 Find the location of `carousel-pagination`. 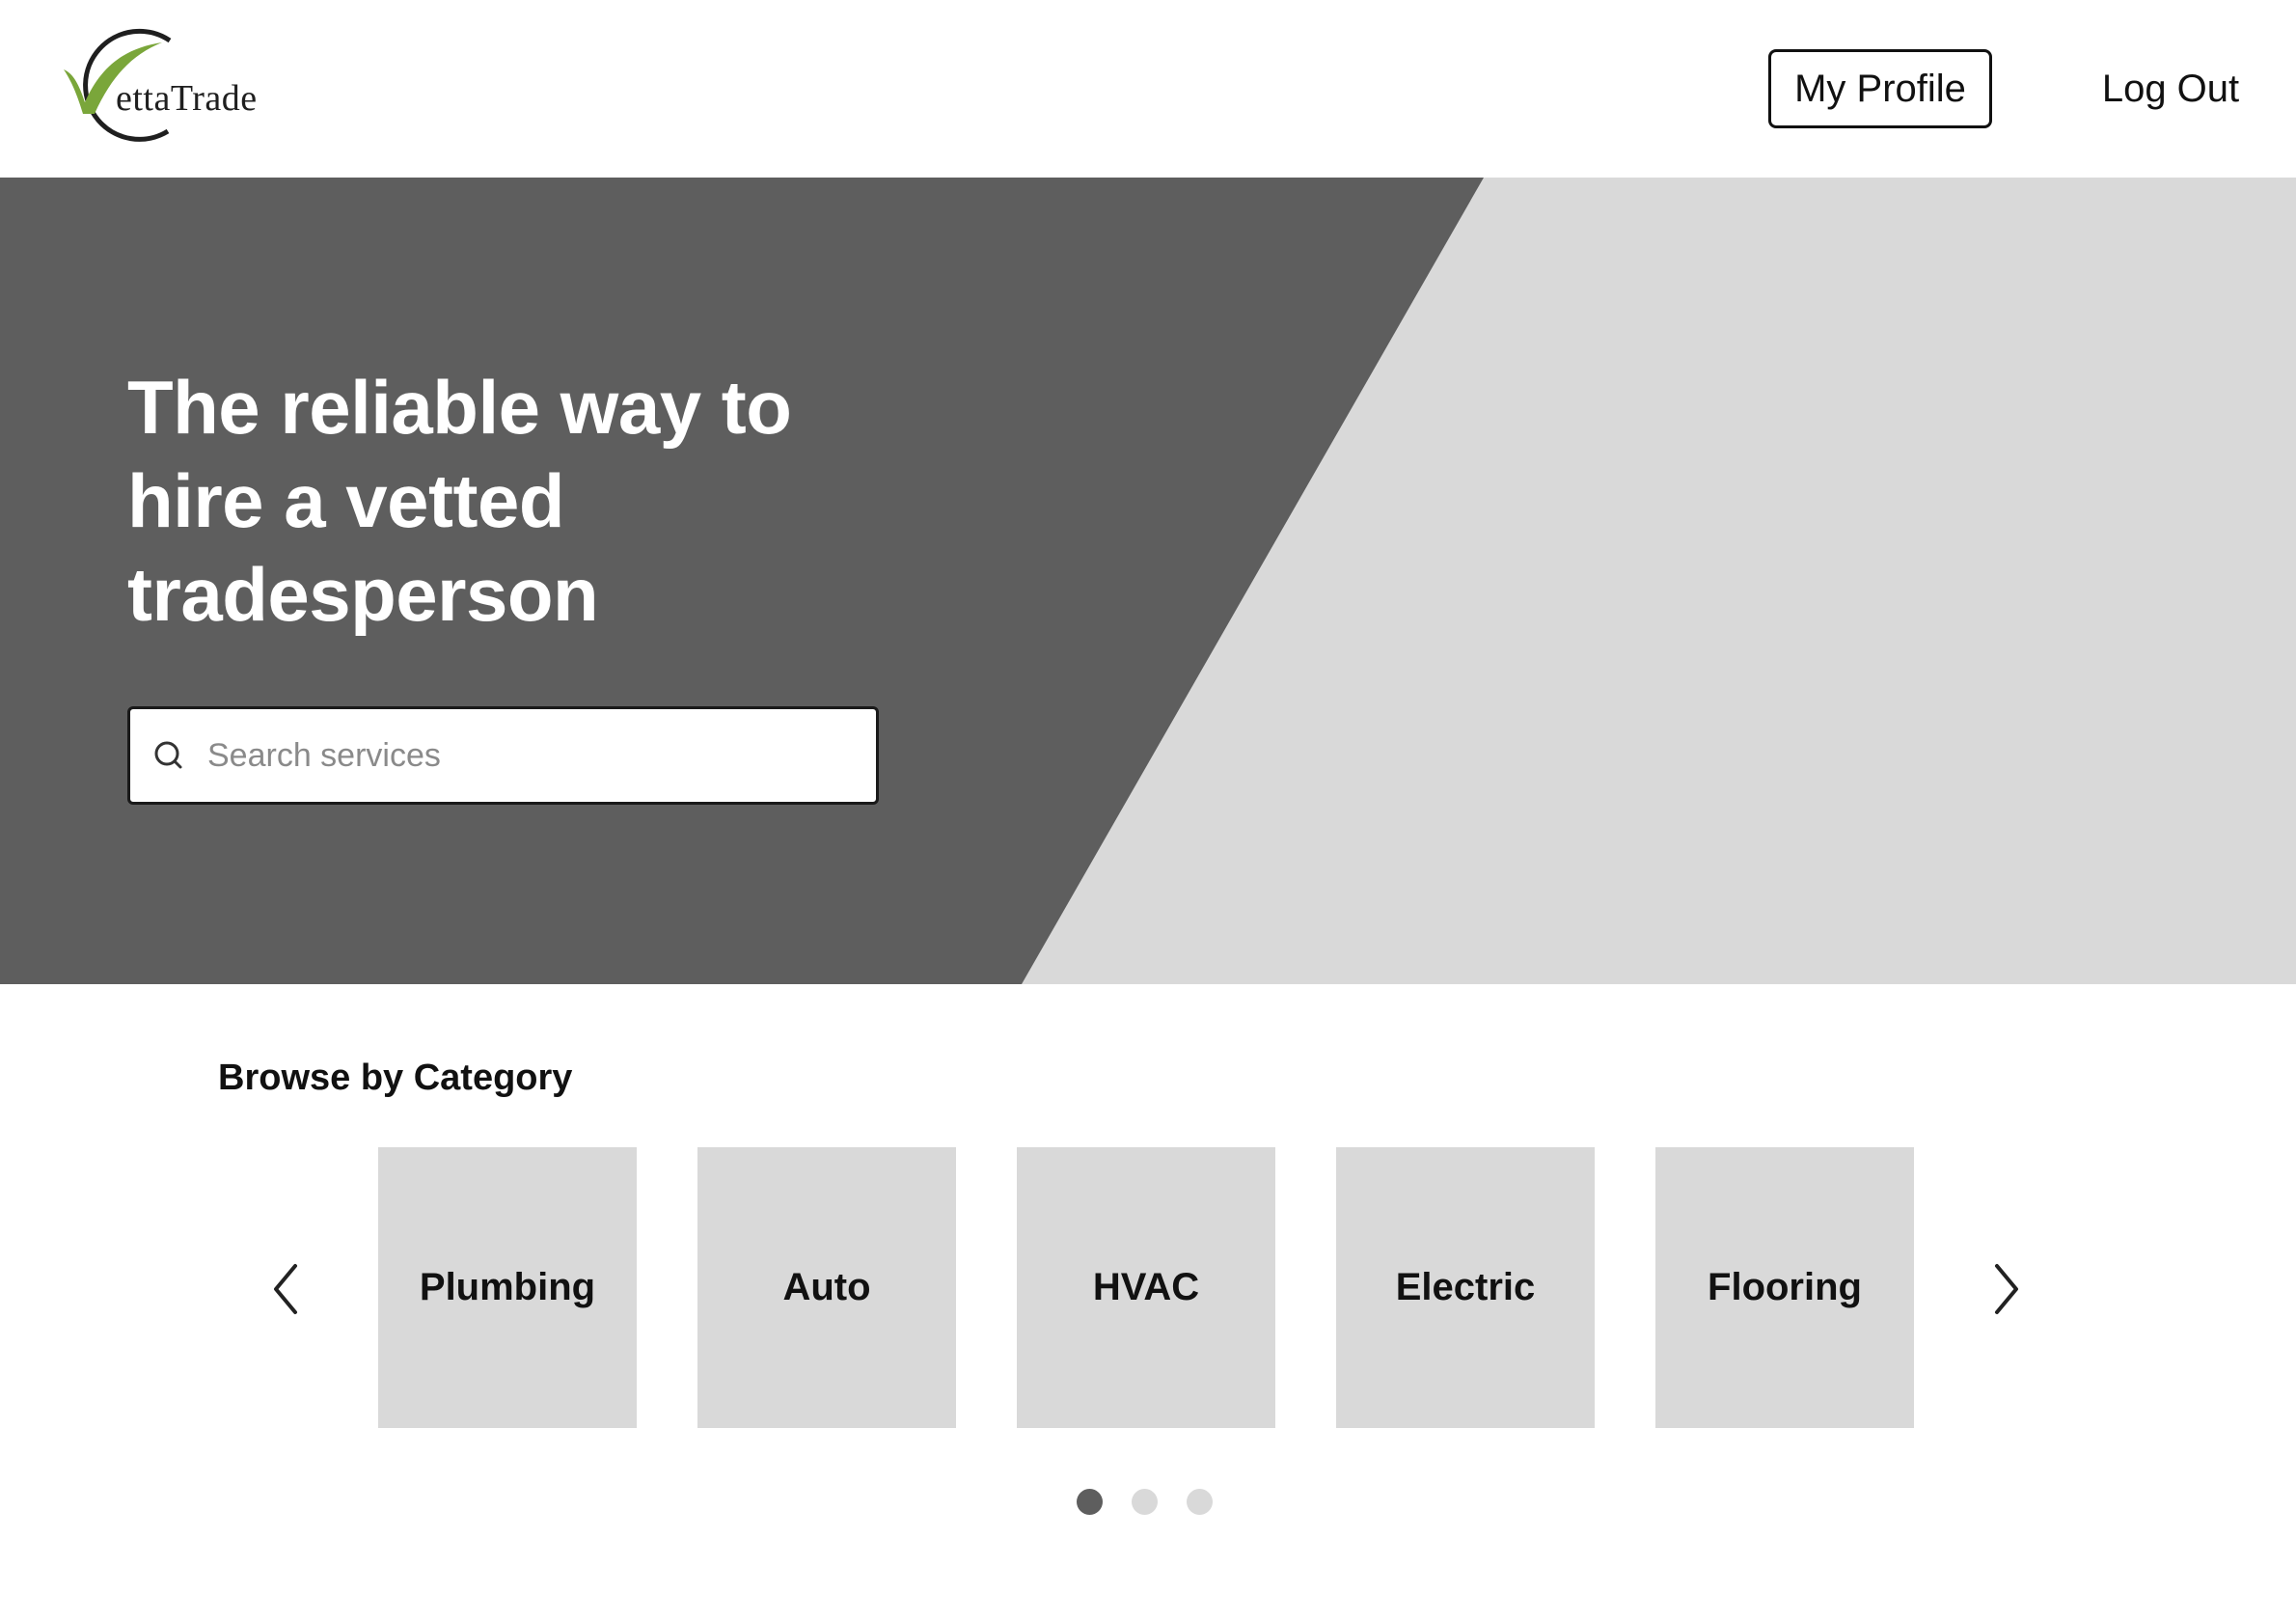

carousel-pagination is located at coordinates (1145, 1502).